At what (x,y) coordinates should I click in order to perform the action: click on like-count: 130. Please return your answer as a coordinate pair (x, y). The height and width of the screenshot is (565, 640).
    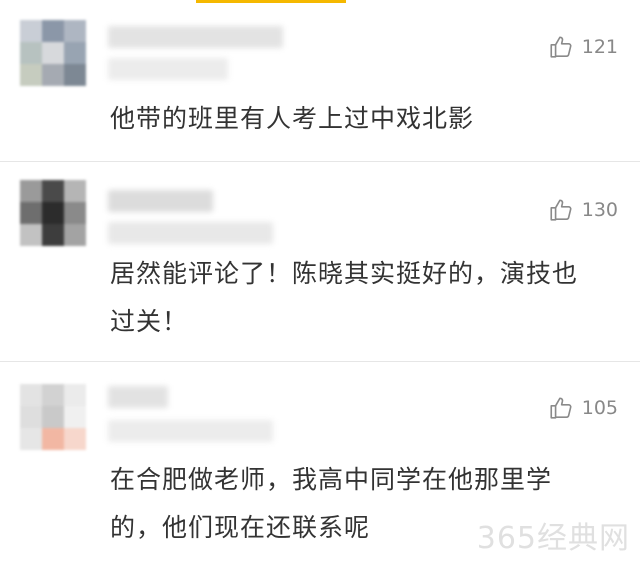
    Looking at the image, I should click on (599, 210).